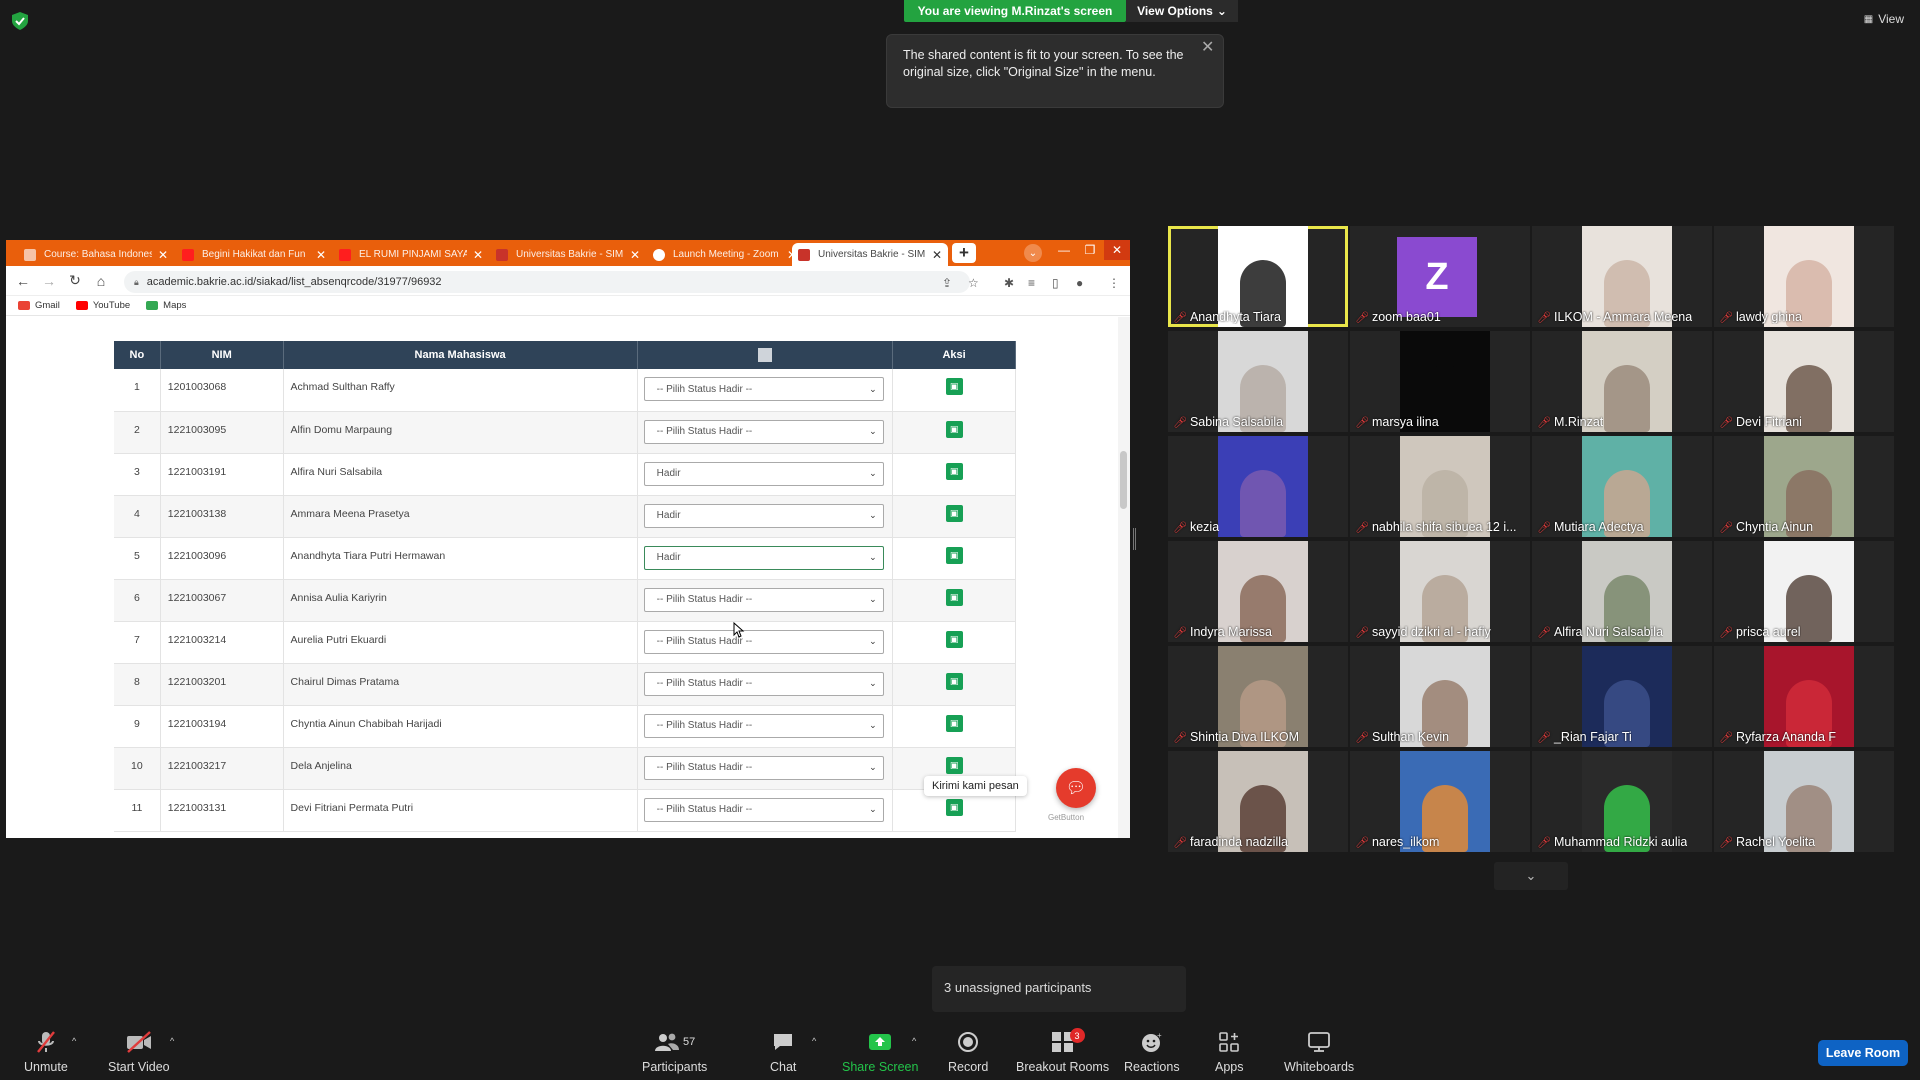 The width and height of the screenshot is (1920, 1080). What do you see at coordinates (1258, 276) in the screenshot?
I see `participant-tile-active-speaker: 🎤︎ Anandhyta Tiara` at bounding box center [1258, 276].